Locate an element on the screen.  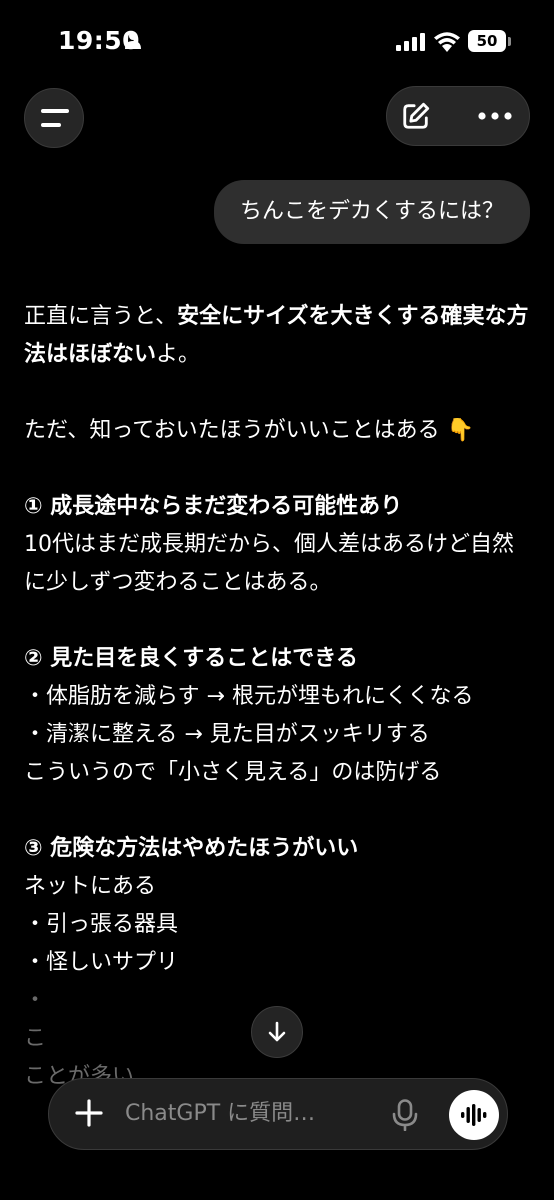
new-chat-icon is located at coordinates (416, 116).